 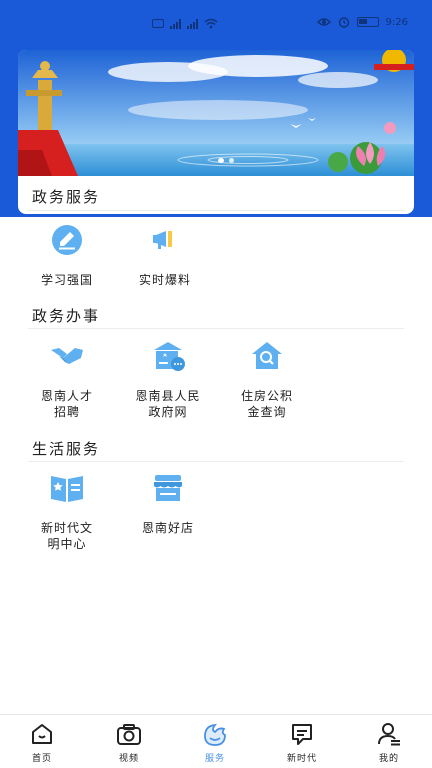 I want to click on battery-icon, so click(x=367, y=22).